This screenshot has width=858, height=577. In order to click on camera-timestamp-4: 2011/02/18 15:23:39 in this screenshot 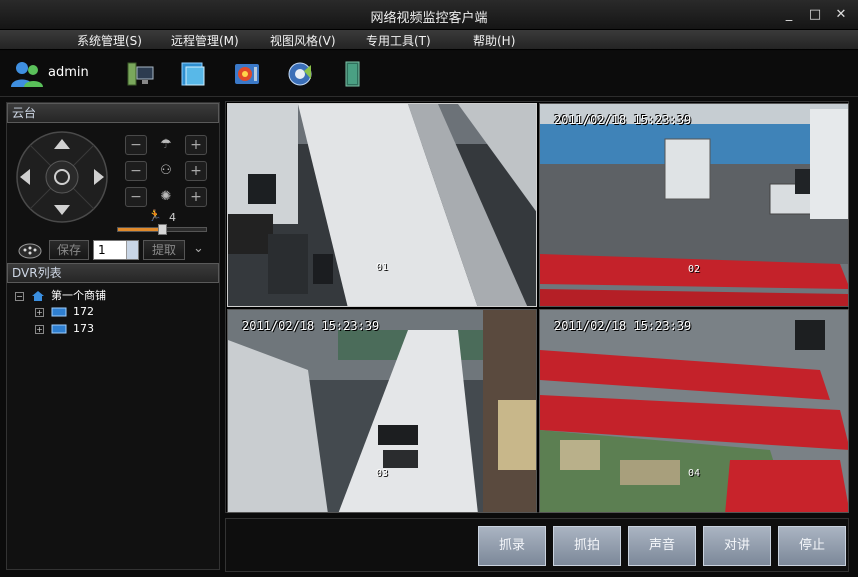, I will do `click(623, 326)`.